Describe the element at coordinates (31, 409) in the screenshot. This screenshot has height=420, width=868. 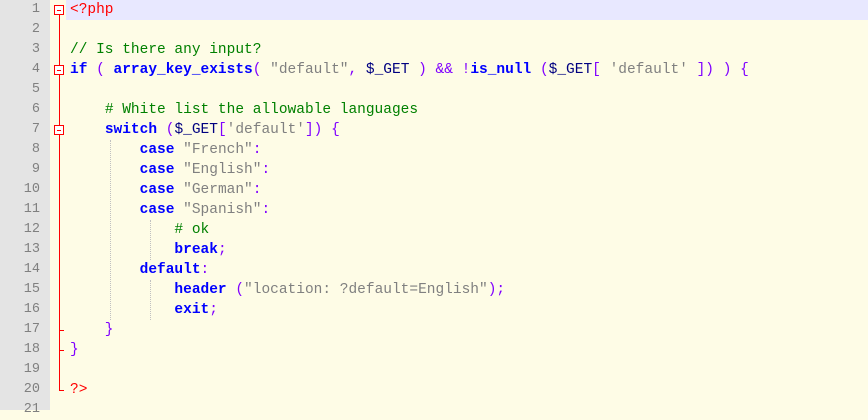
I see `line-number: 21` at that location.